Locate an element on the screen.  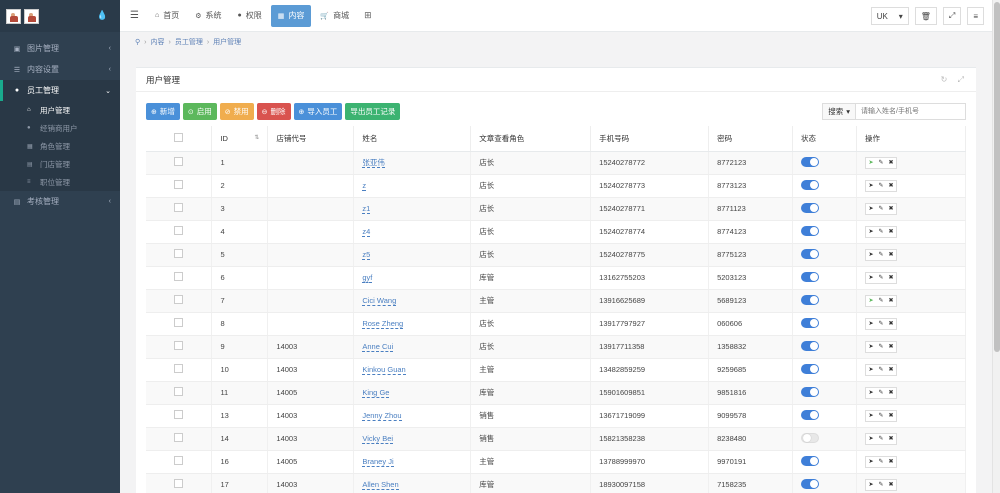
name-editable-link: Braney Ji is located at coordinates (378, 462).